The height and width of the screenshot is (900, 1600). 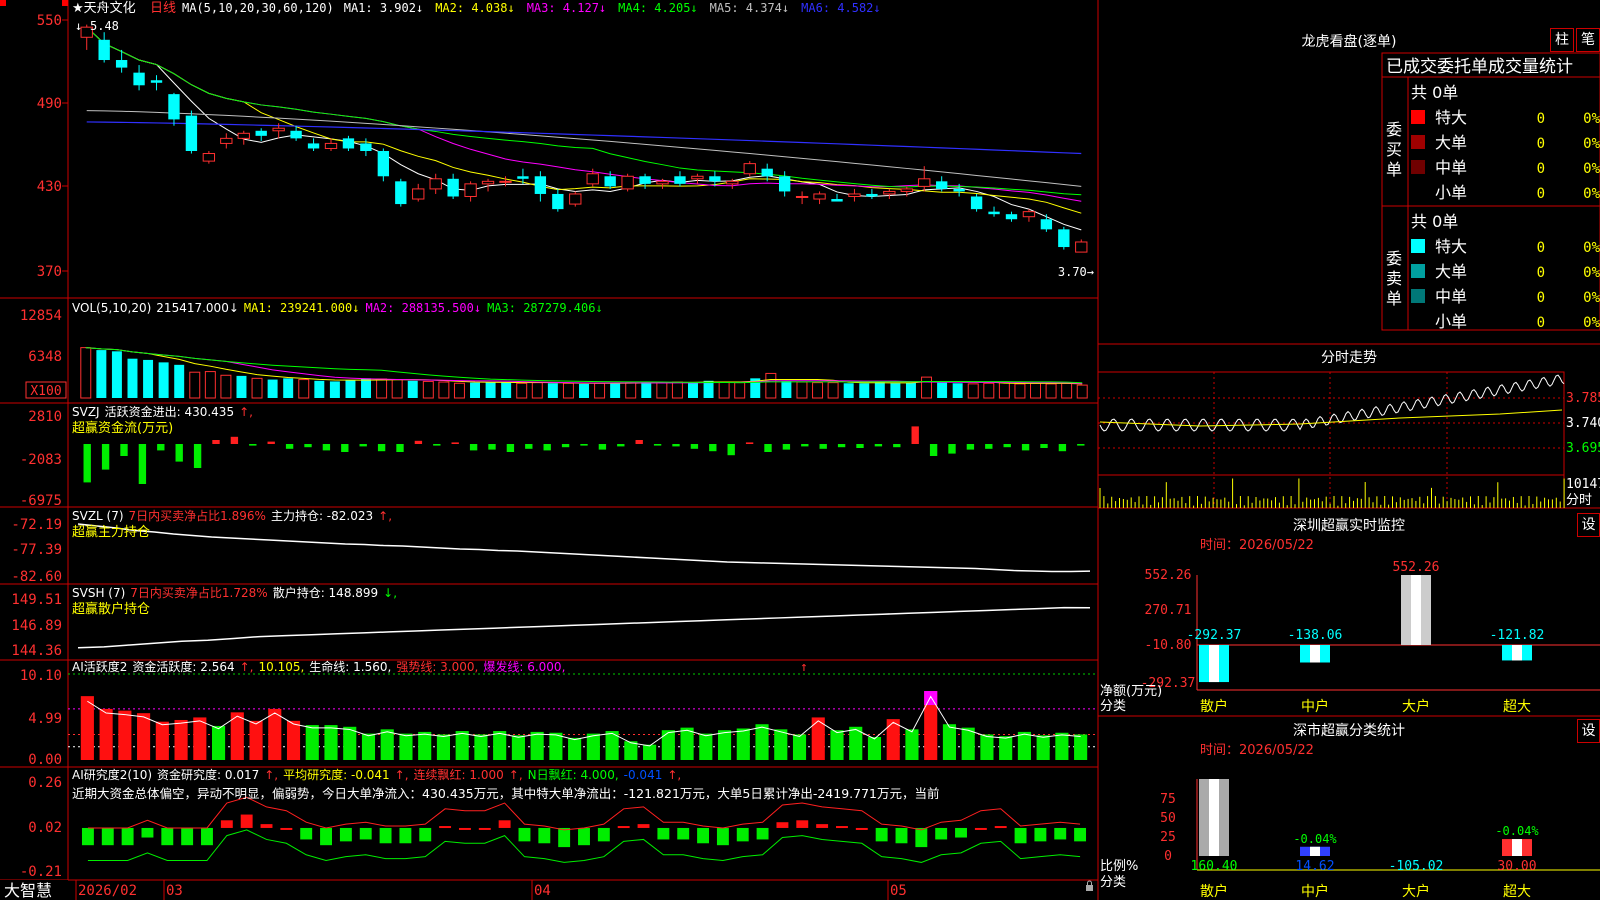 I want to click on retail-position-line, so click(x=584, y=627).